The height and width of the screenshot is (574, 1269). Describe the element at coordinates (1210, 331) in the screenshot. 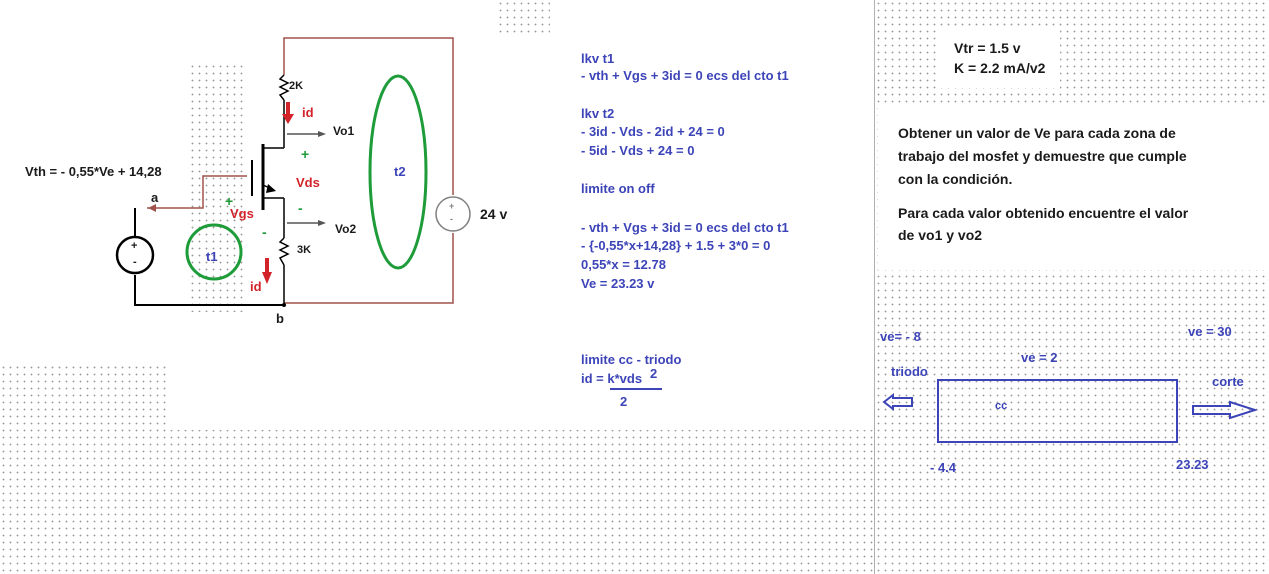

I see `ve-30-label: ve = 30` at that location.